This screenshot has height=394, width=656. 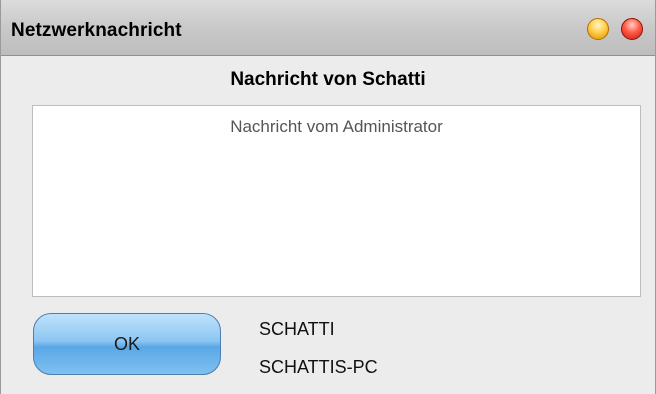 I want to click on sender-user: SCHATTI, so click(x=297, y=329).